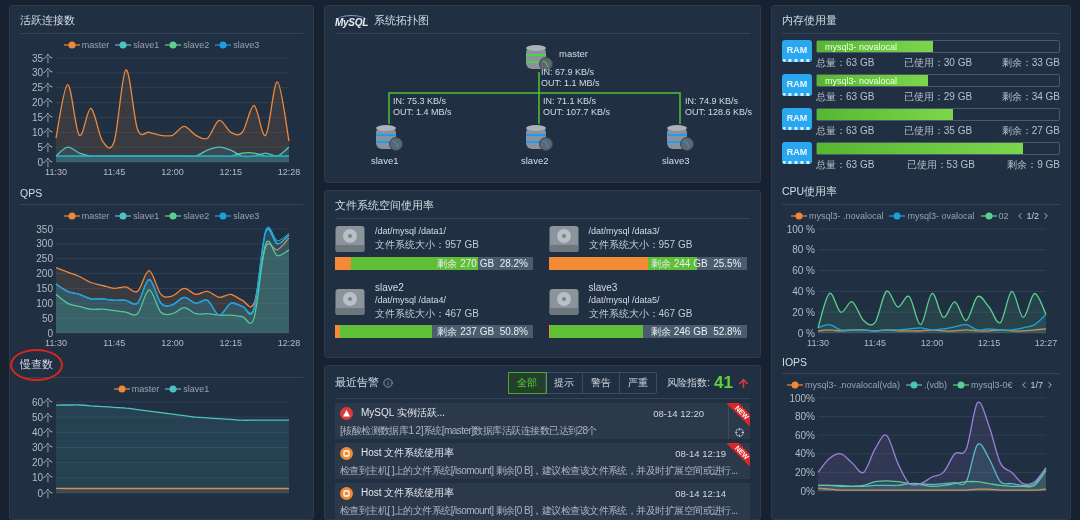 The height and width of the screenshot is (520, 1080). Describe the element at coordinates (44, 229) in the screenshot. I see `axis-label: 350` at that location.